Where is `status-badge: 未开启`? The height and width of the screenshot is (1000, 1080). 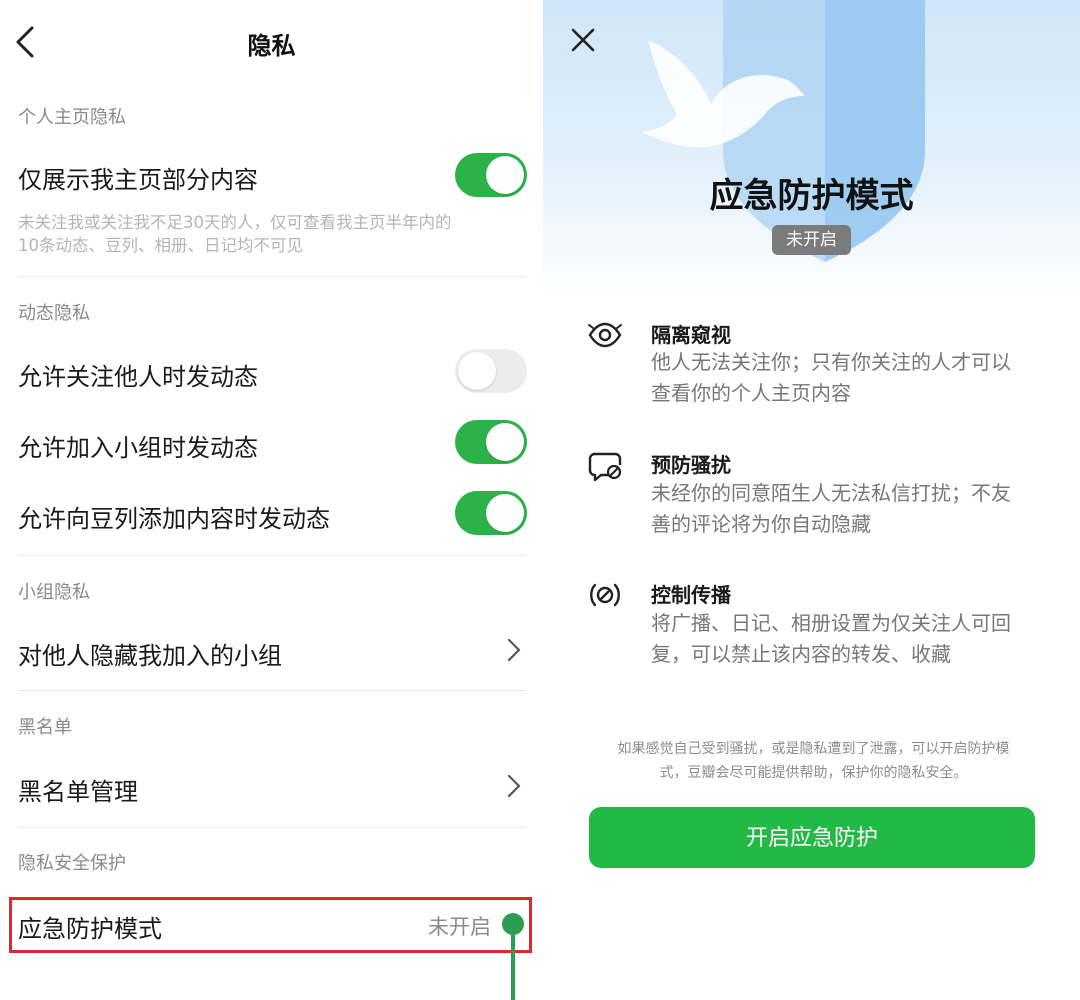 status-badge: 未开启 is located at coordinates (811, 240).